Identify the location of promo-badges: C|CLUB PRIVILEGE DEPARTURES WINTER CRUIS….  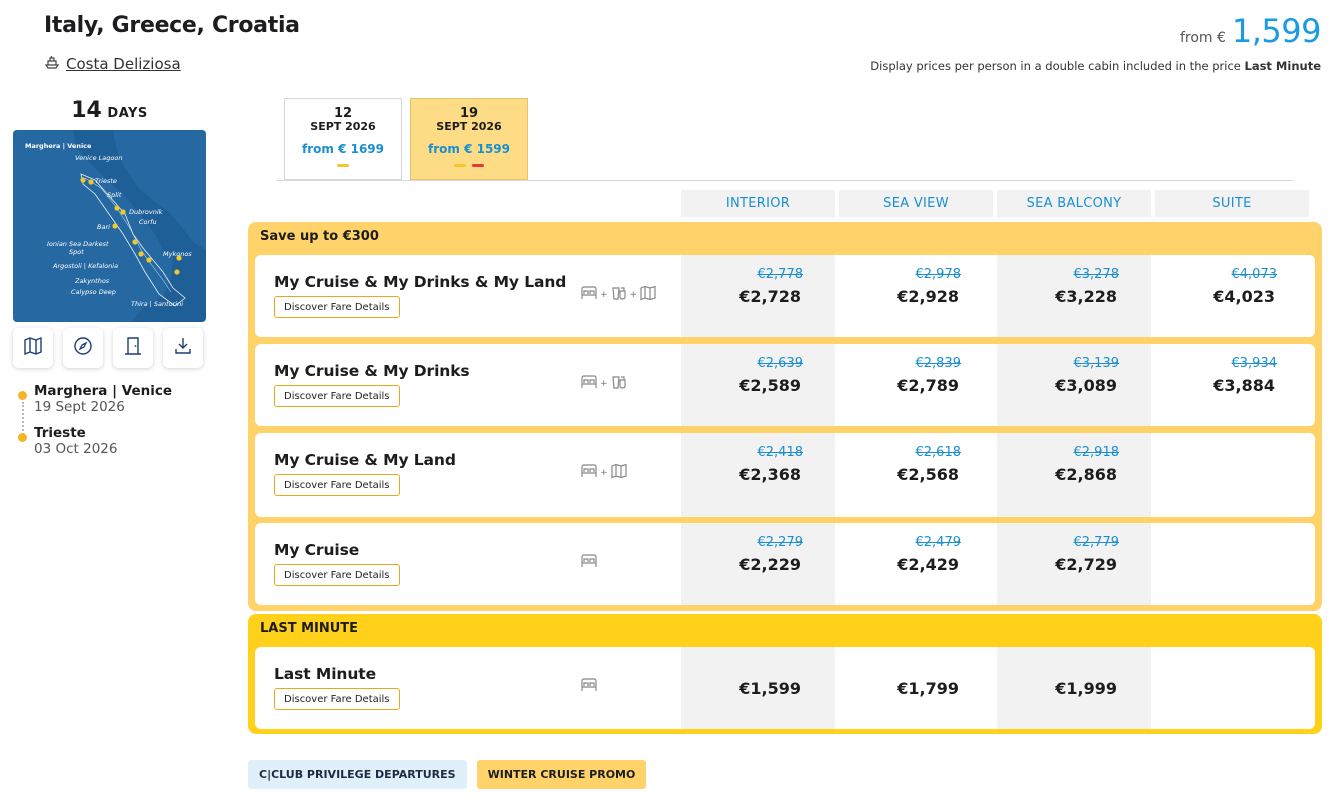
(447, 774).